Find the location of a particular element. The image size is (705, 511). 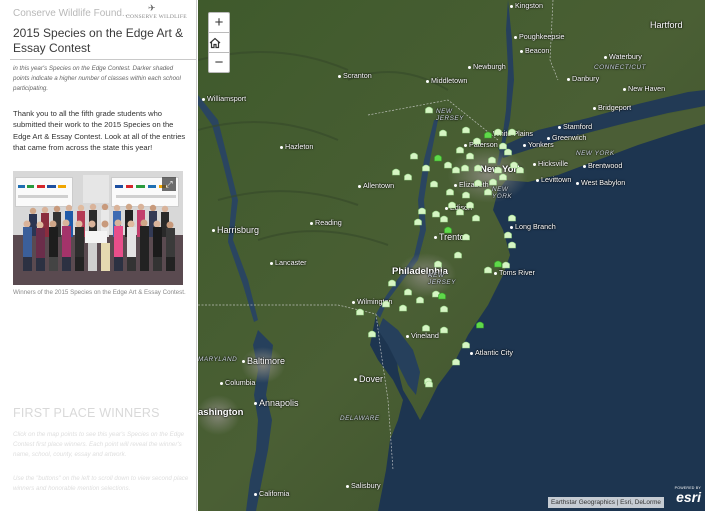

place-label-elizabeth: Elizabeth is located at coordinates (471, 184).